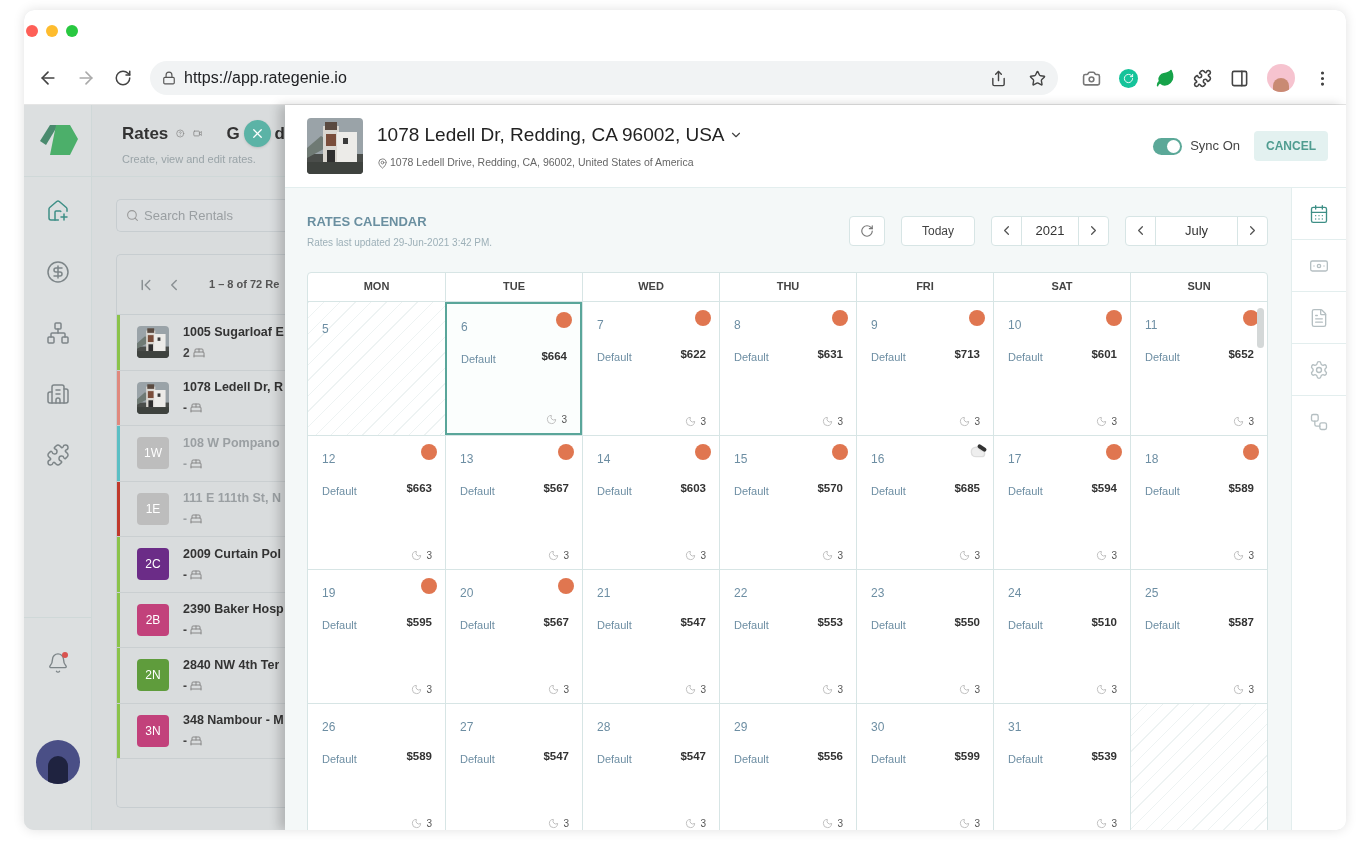  What do you see at coordinates (153, 619) in the screenshot?
I see `initials-badge: 2B` at bounding box center [153, 619].